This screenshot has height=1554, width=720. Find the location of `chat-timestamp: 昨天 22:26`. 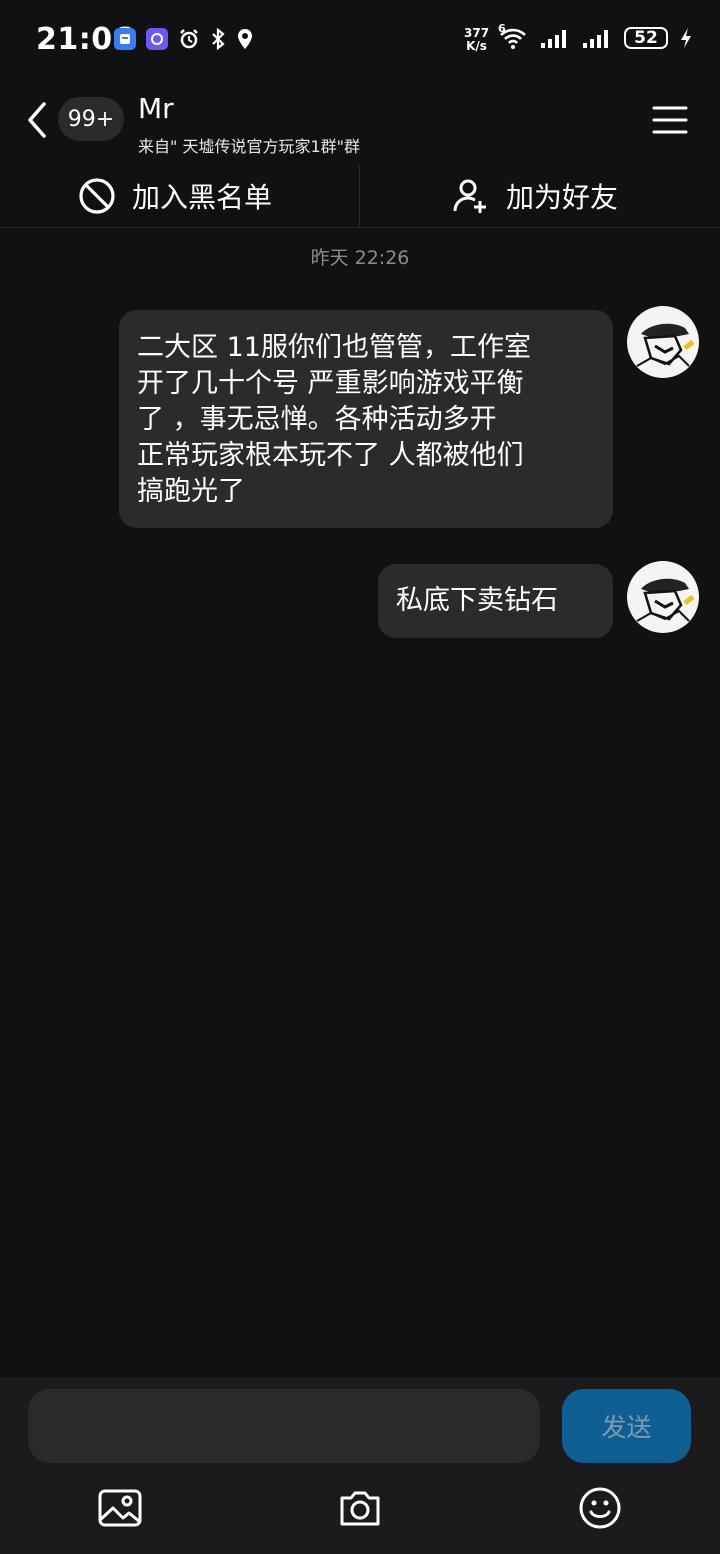

chat-timestamp: 昨天 22:26 is located at coordinates (360, 258).